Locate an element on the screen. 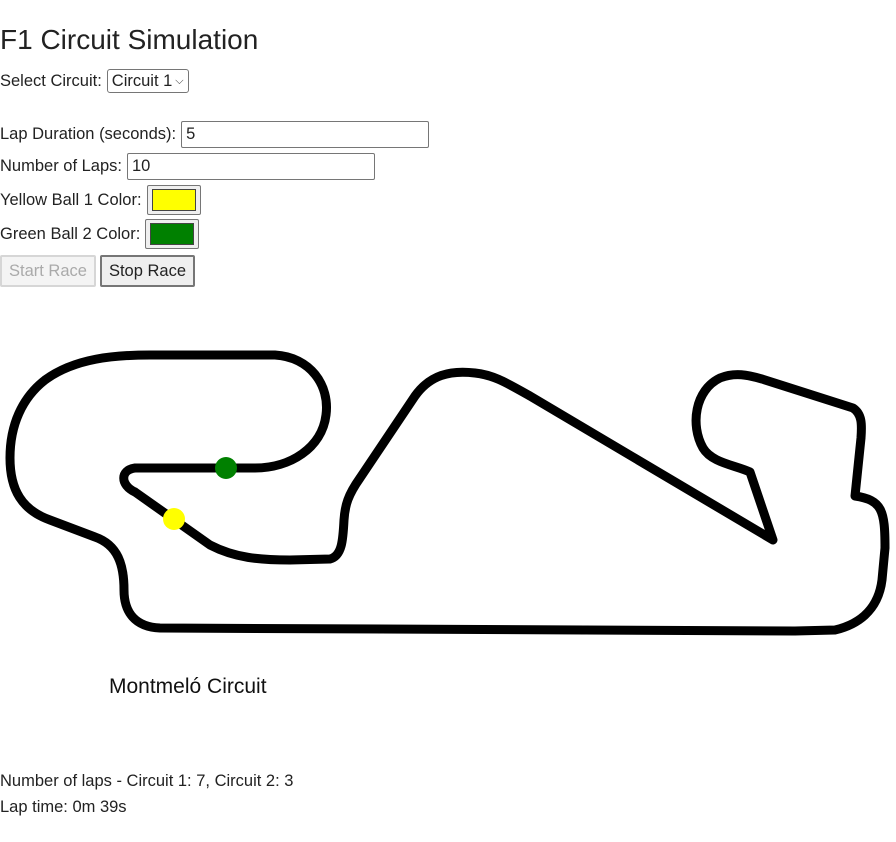  race-buttons-row: Start Race Stop Race is located at coordinates (99, 271).